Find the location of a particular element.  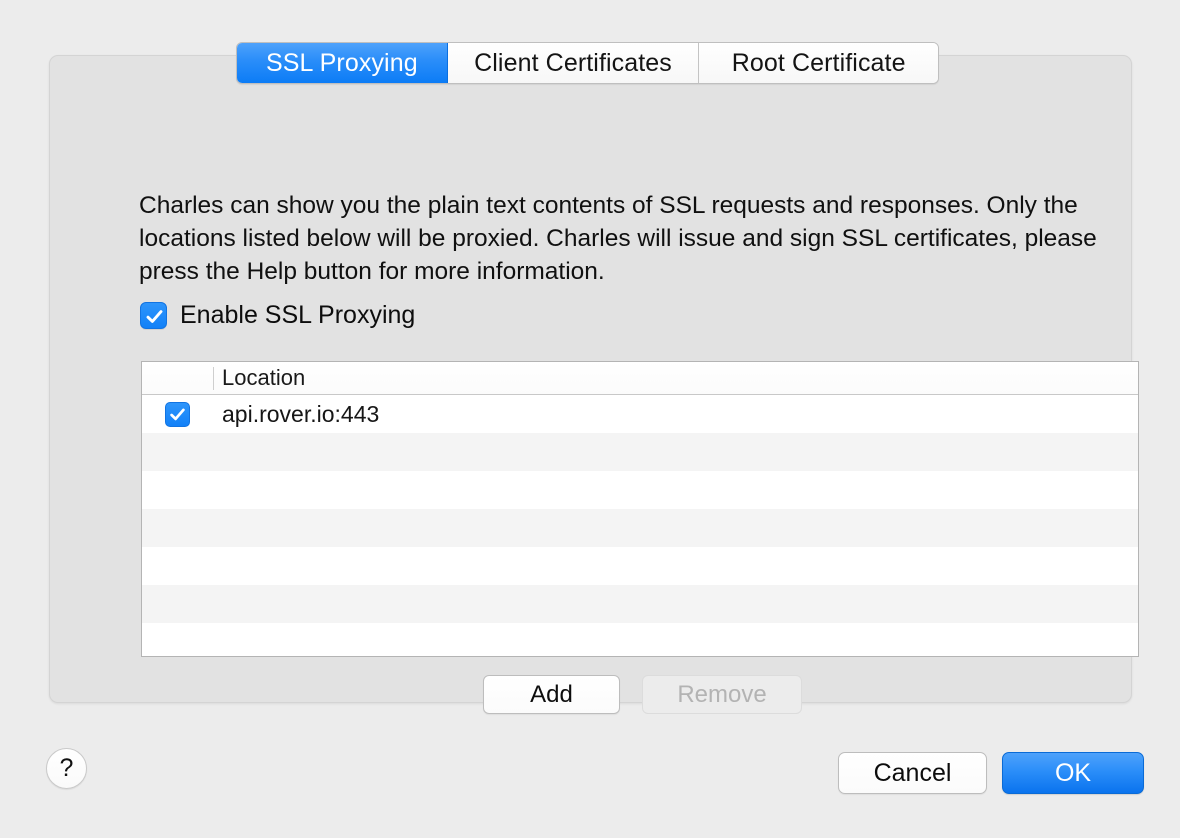

remove-button: Remove is located at coordinates (722, 694).